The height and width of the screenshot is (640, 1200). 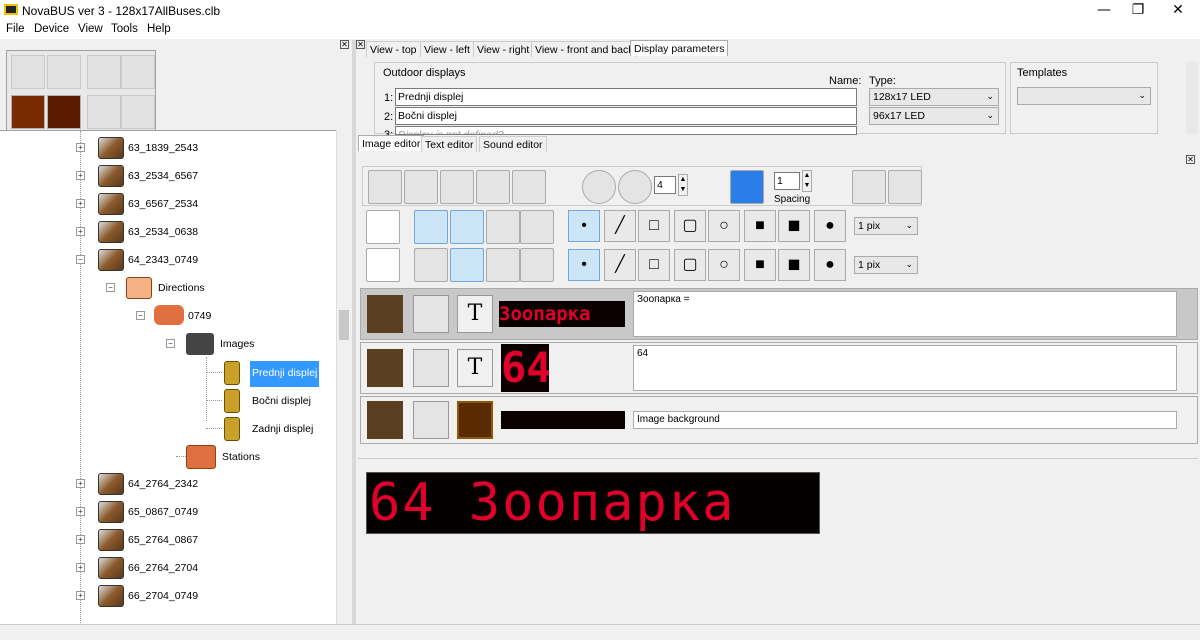 What do you see at coordinates (449, 144) in the screenshot?
I see `tab-text-editor: Text editor` at bounding box center [449, 144].